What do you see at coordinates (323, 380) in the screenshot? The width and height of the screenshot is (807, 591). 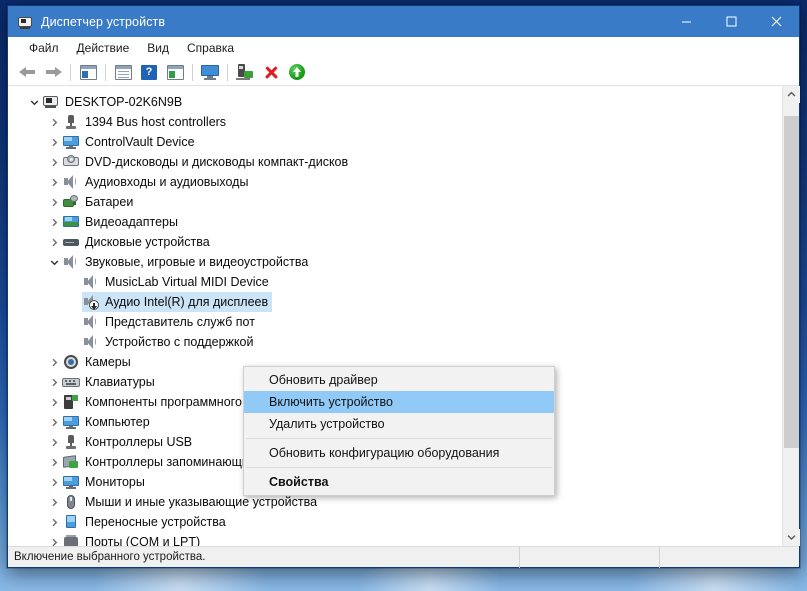 I see `context-menu-item-label: Обновить драйвер` at bounding box center [323, 380].